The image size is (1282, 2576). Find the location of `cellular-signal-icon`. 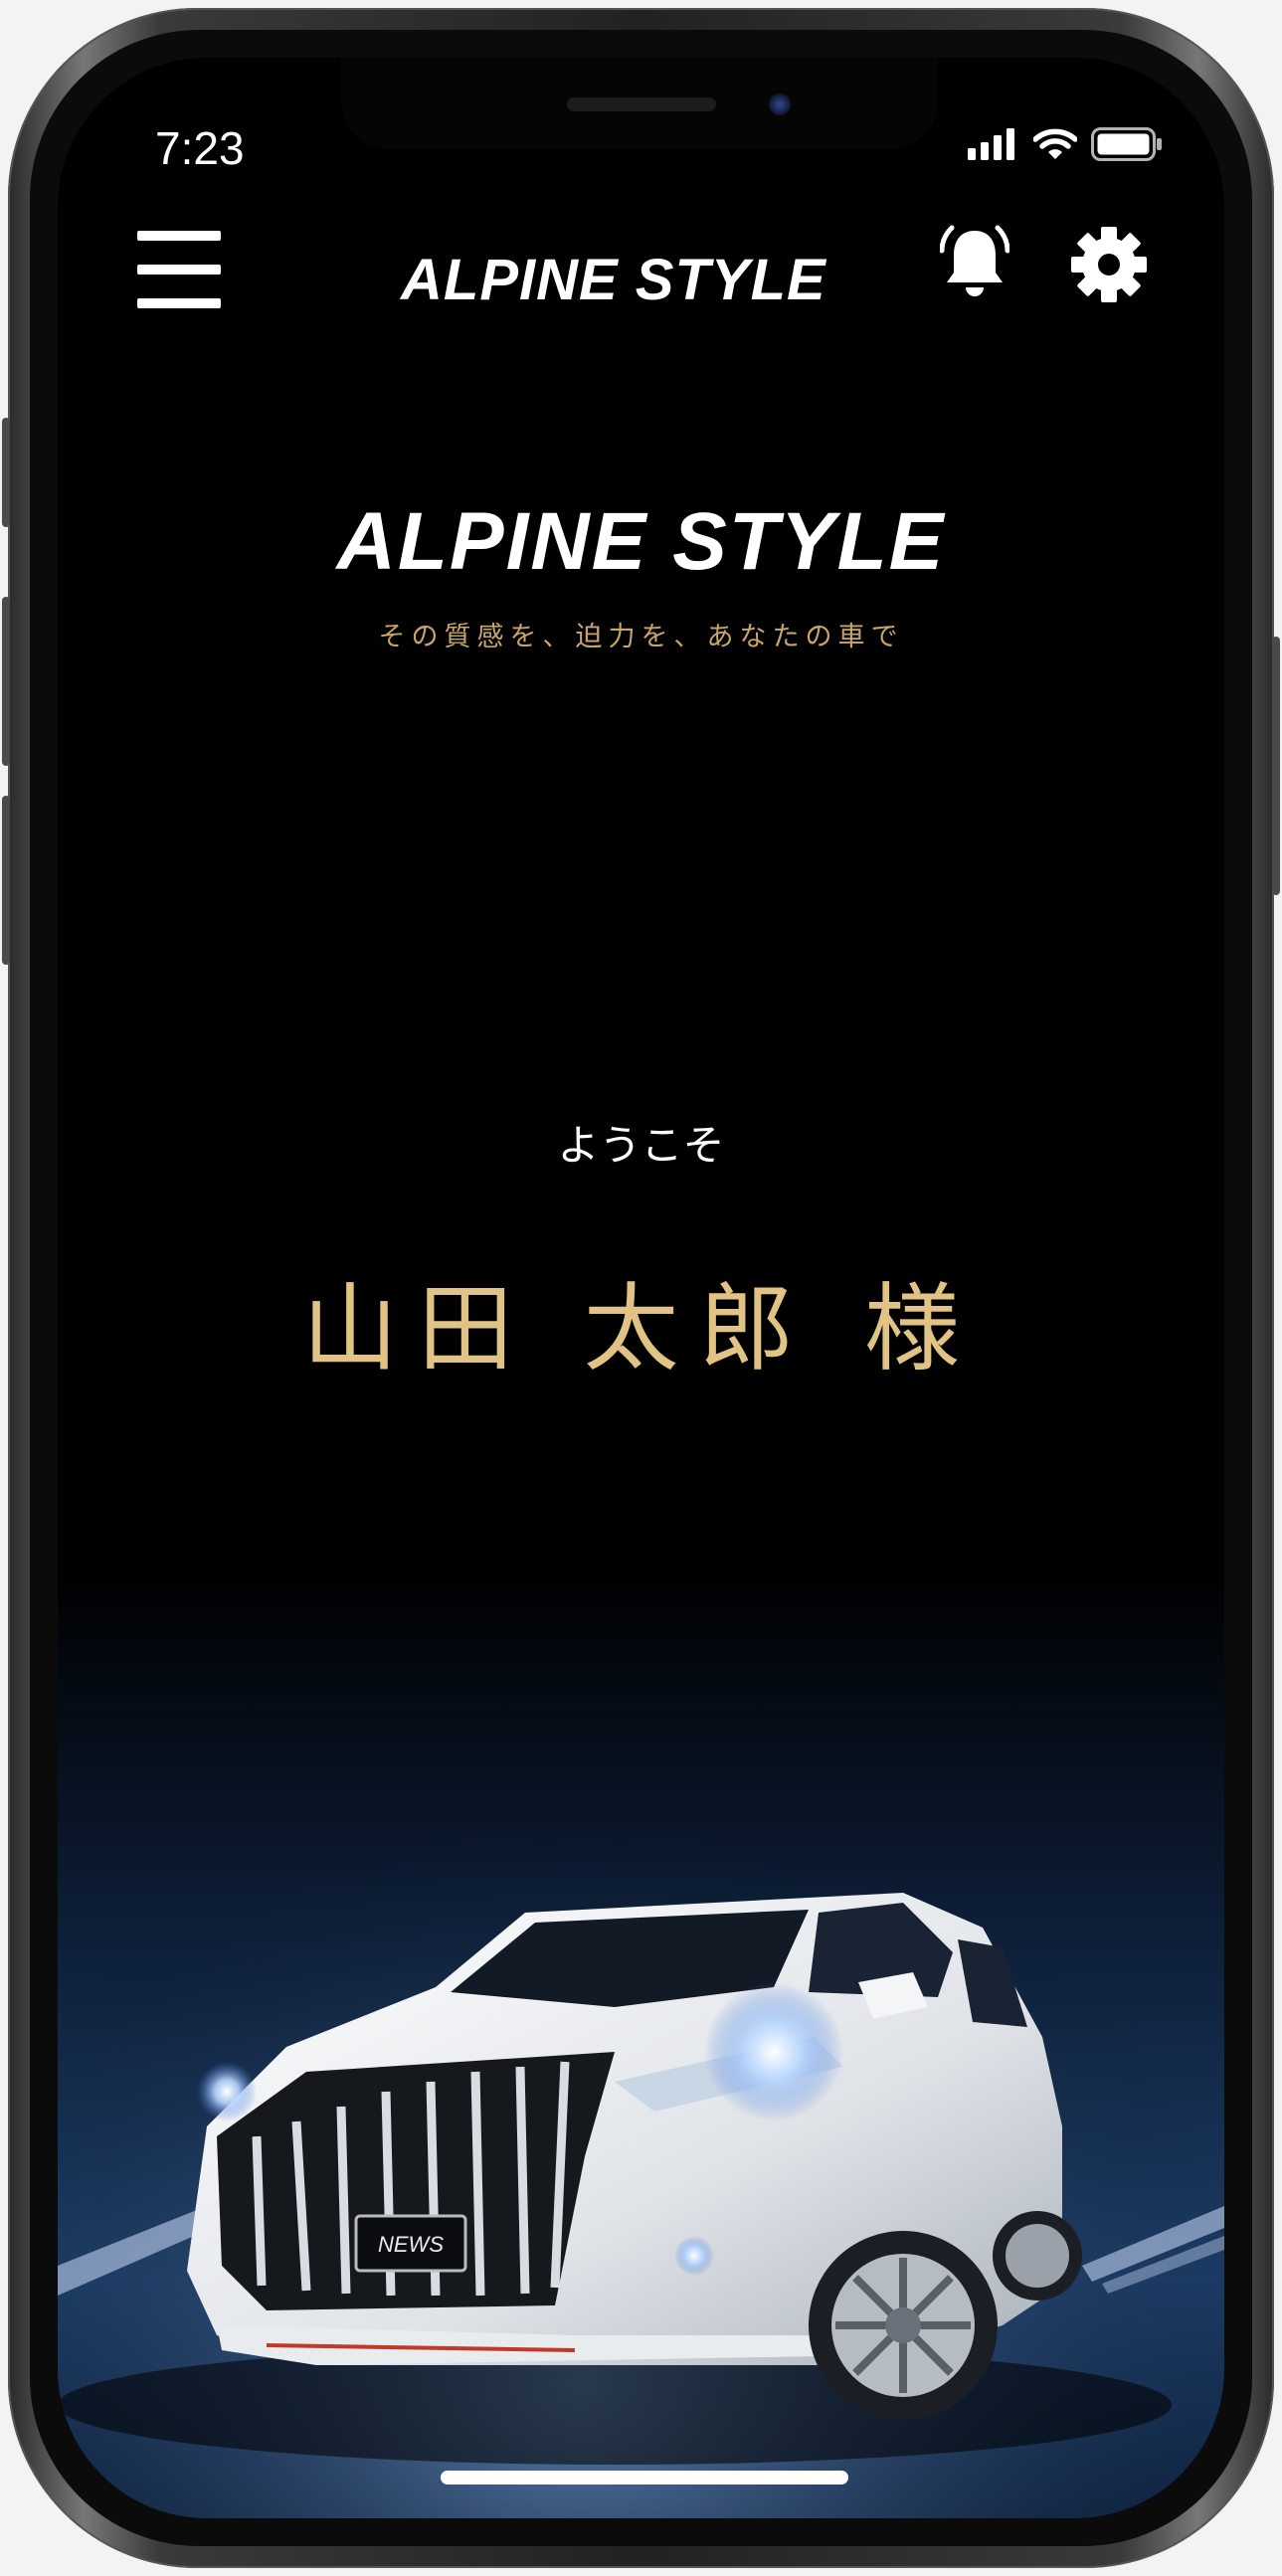

cellular-signal-icon is located at coordinates (991, 144).